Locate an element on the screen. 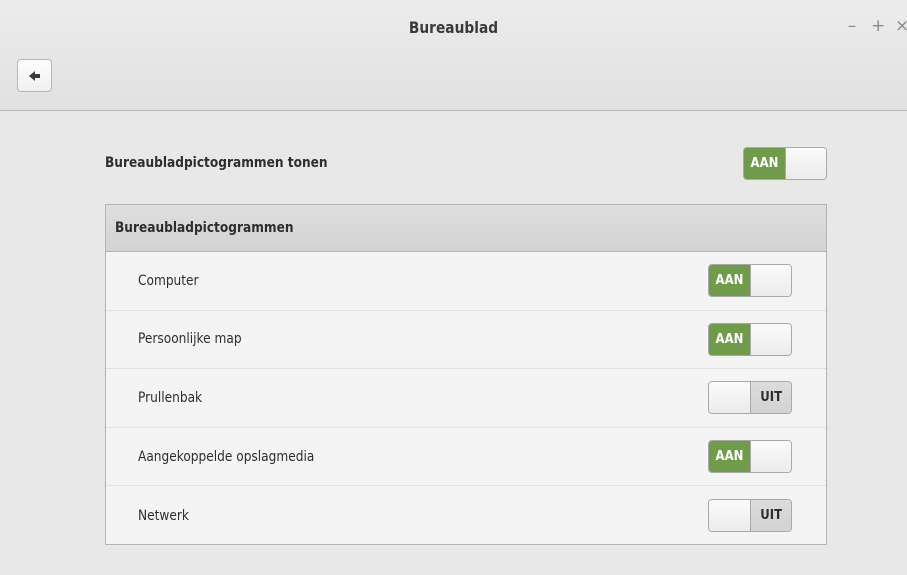  back-arrow-icon is located at coordinates (34, 75).